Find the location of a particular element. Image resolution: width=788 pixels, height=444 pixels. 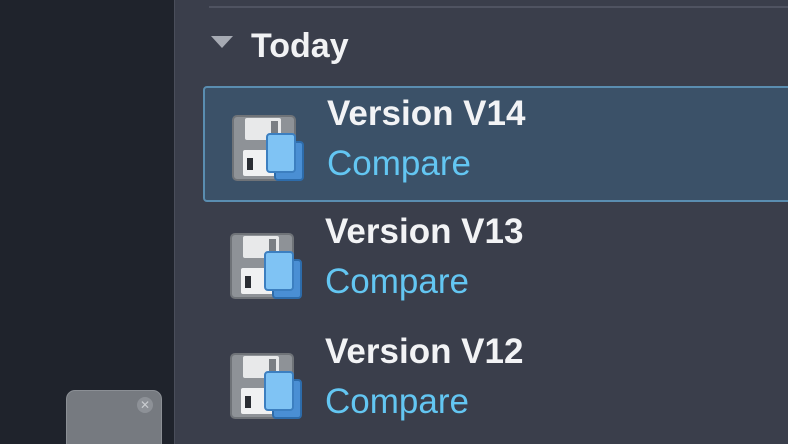

group-header-today: Today is located at coordinates (280, 46).